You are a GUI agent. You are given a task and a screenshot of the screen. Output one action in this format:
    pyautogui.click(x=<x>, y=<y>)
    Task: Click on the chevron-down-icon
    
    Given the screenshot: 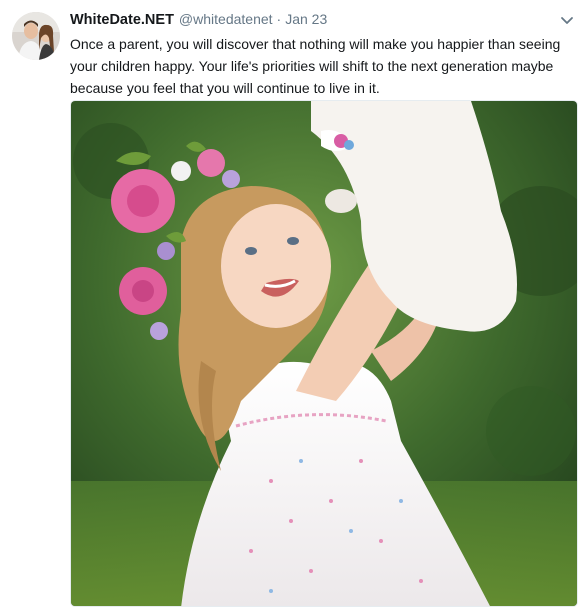 What is the action you would take?
    pyautogui.click(x=567, y=20)
    